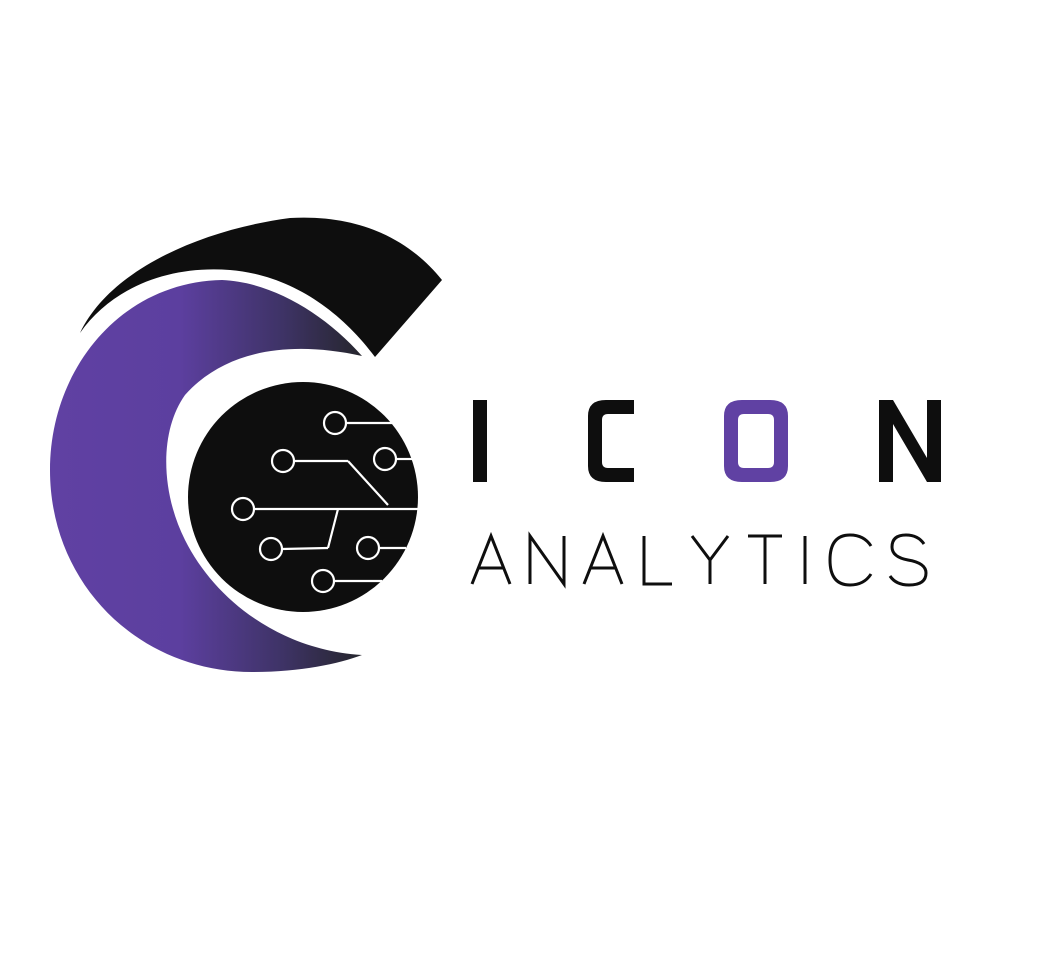 The height and width of the screenshot is (956, 1059). I want to click on circuit-board-icon, so click(303, 497).